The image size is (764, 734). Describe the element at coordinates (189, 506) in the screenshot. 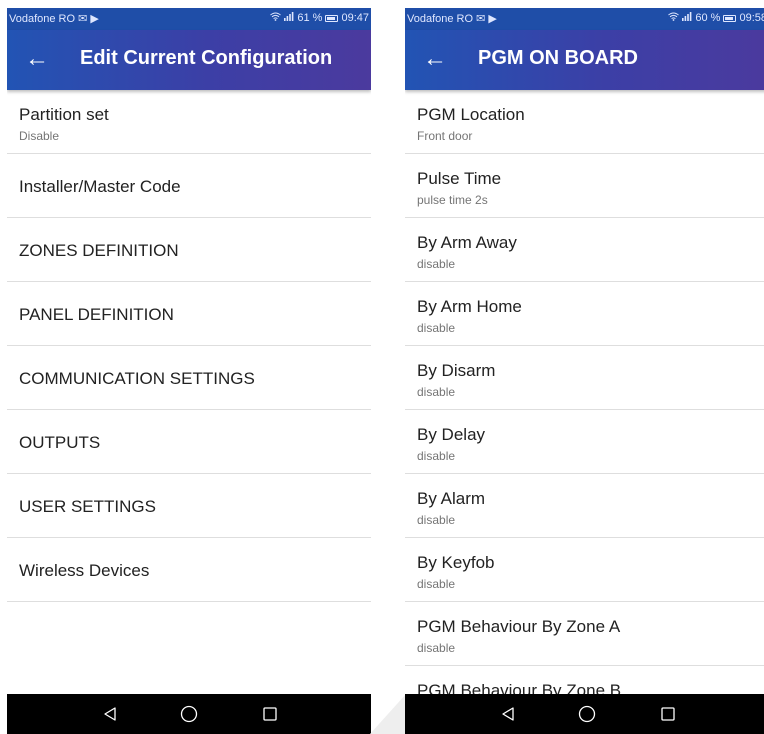

I see `list-item-user-settings: USER SETTINGS` at that location.